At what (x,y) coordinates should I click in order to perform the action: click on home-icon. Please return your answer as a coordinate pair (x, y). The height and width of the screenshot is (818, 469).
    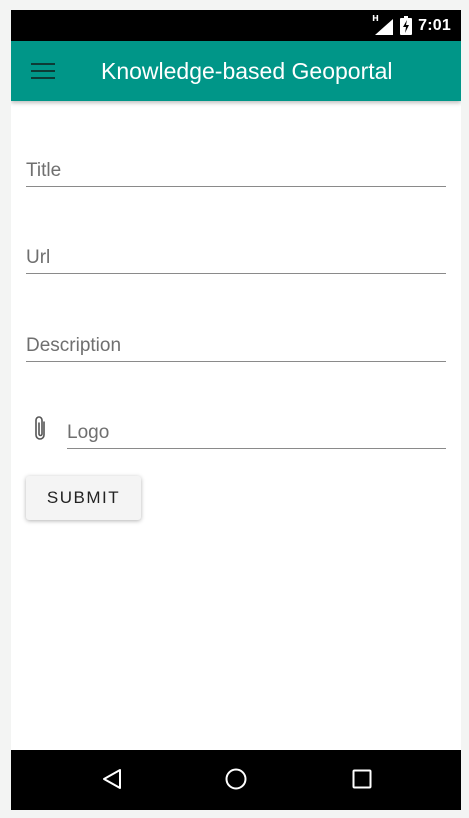
    Looking at the image, I should click on (236, 779).